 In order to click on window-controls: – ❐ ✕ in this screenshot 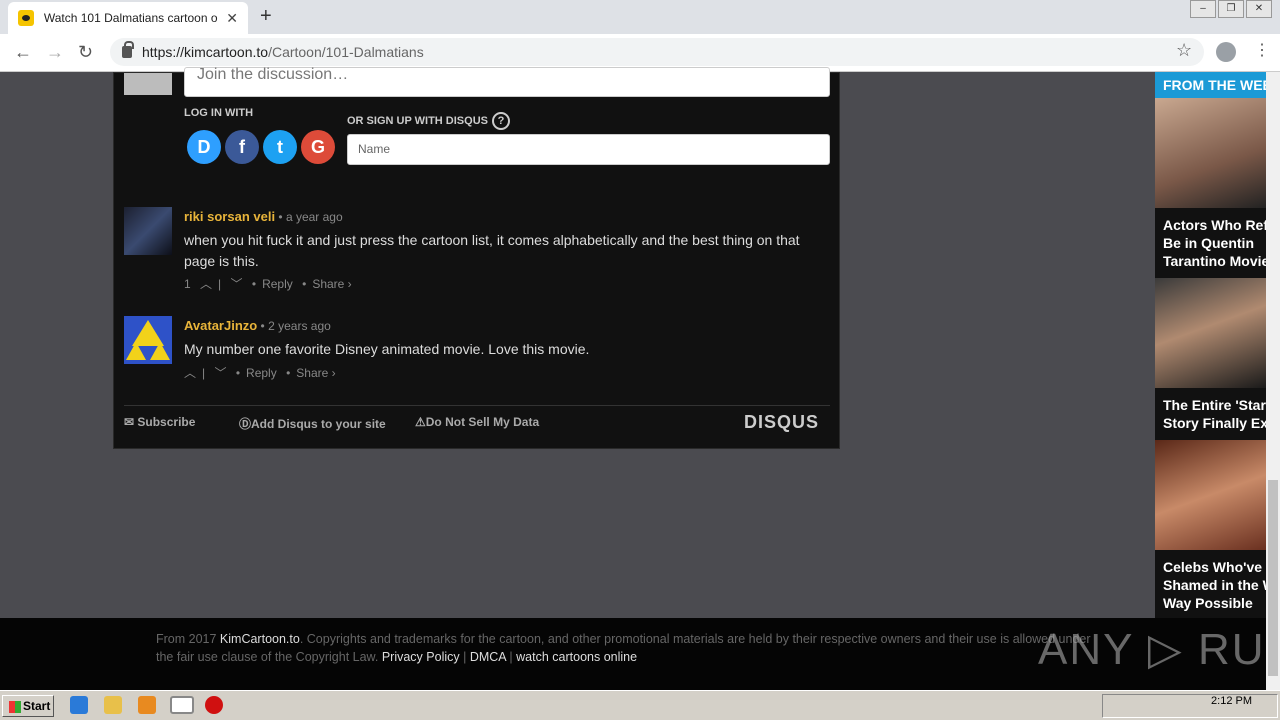, I will do `click(1230, 9)`.